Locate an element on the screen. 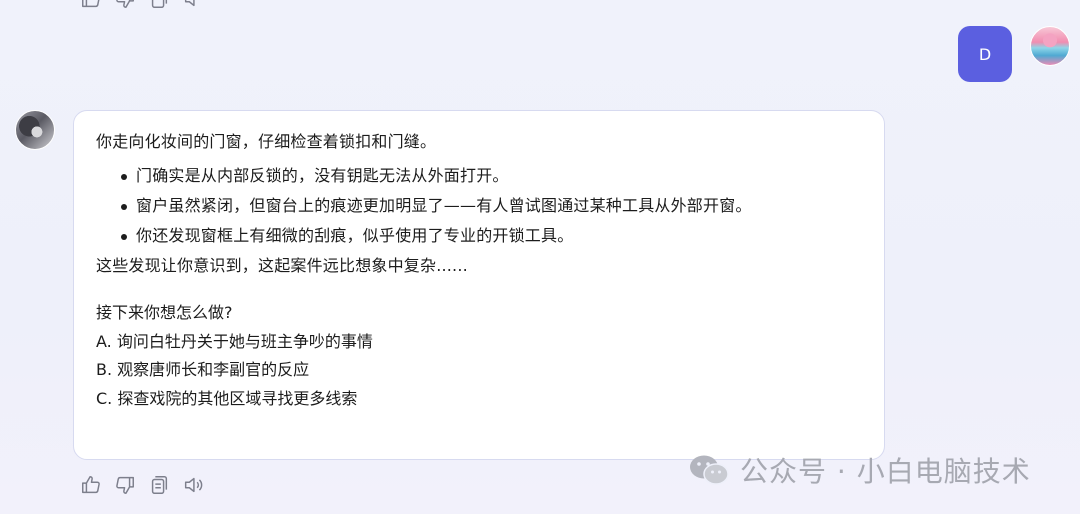 This screenshot has height=514, width=1080. user-message-bubble: D is located at coordinates (985, 54).